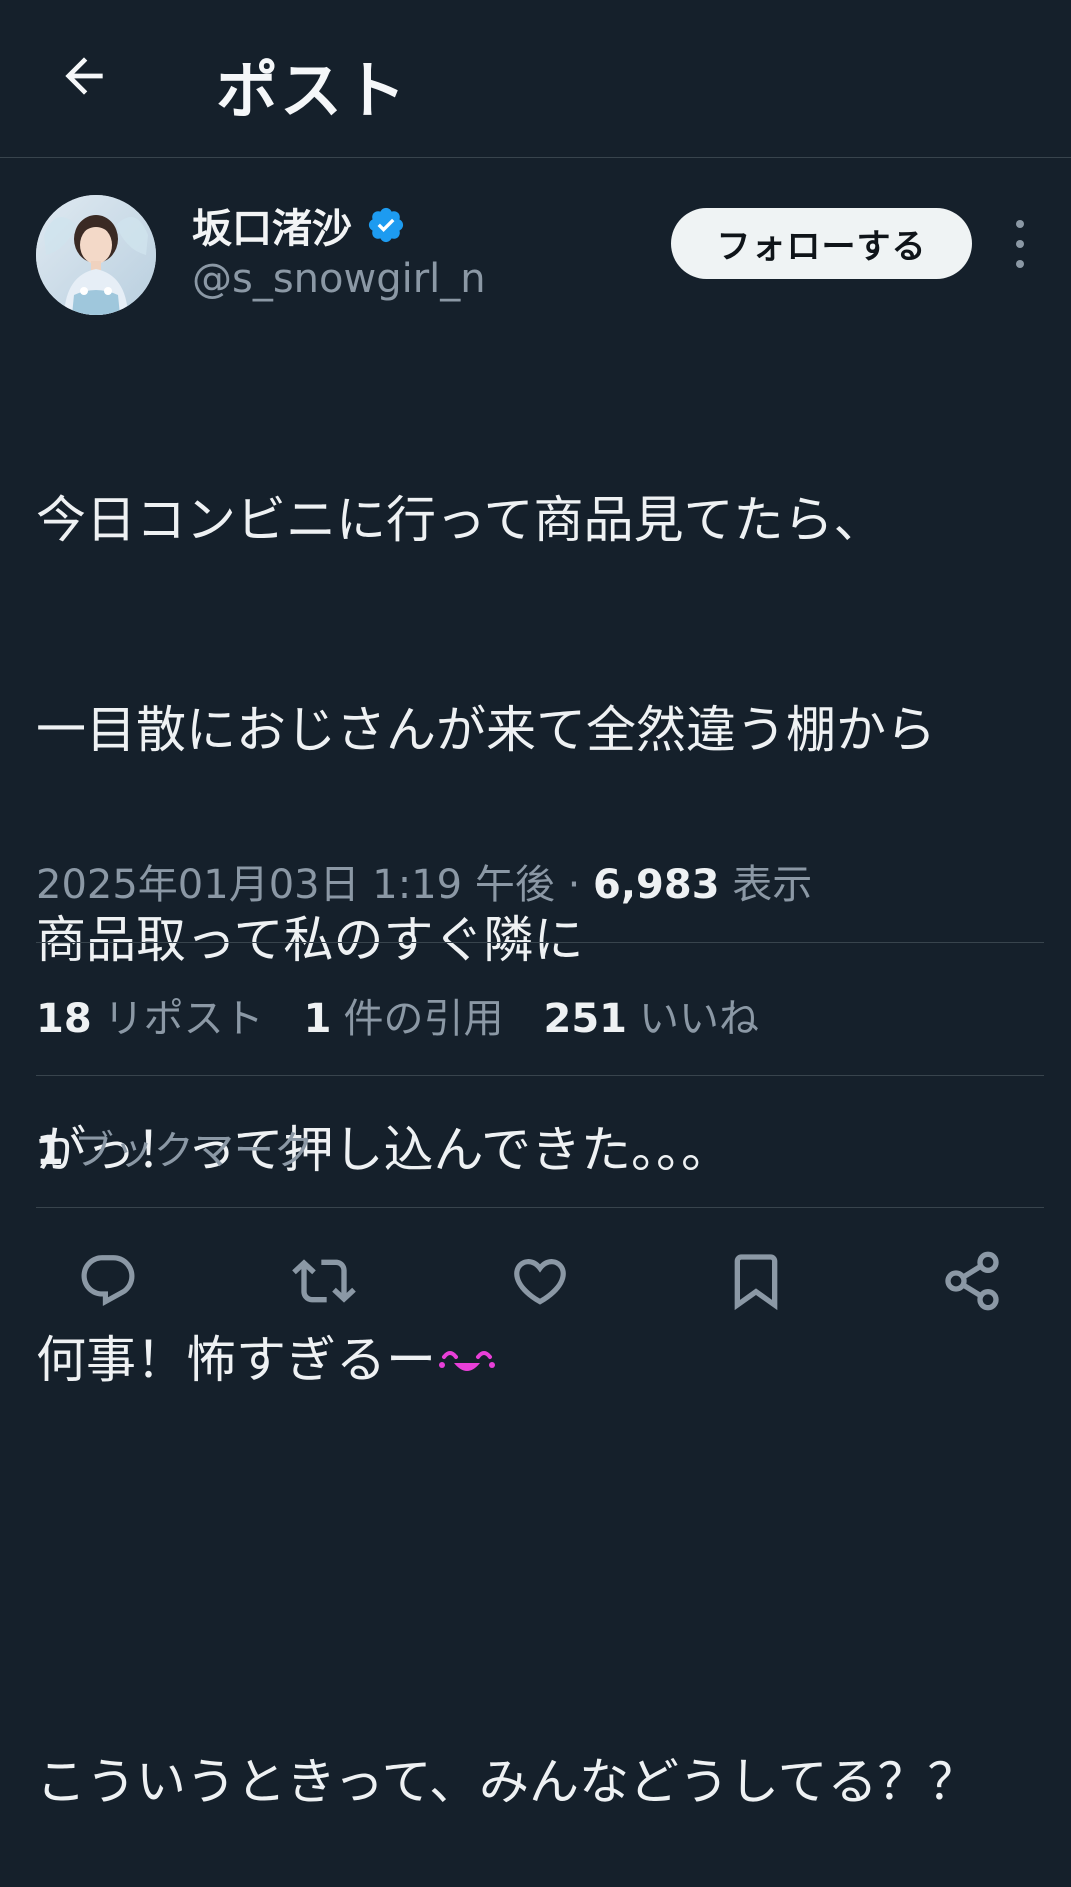 Image resolution: width=1071 pixels, height=1887 pixels. What do you see at coordinates (486, 730) in the screenshot?
I see `tweet-line: 一目散におじさんが来て全然違う棚から` at bounding box center [486, 730].